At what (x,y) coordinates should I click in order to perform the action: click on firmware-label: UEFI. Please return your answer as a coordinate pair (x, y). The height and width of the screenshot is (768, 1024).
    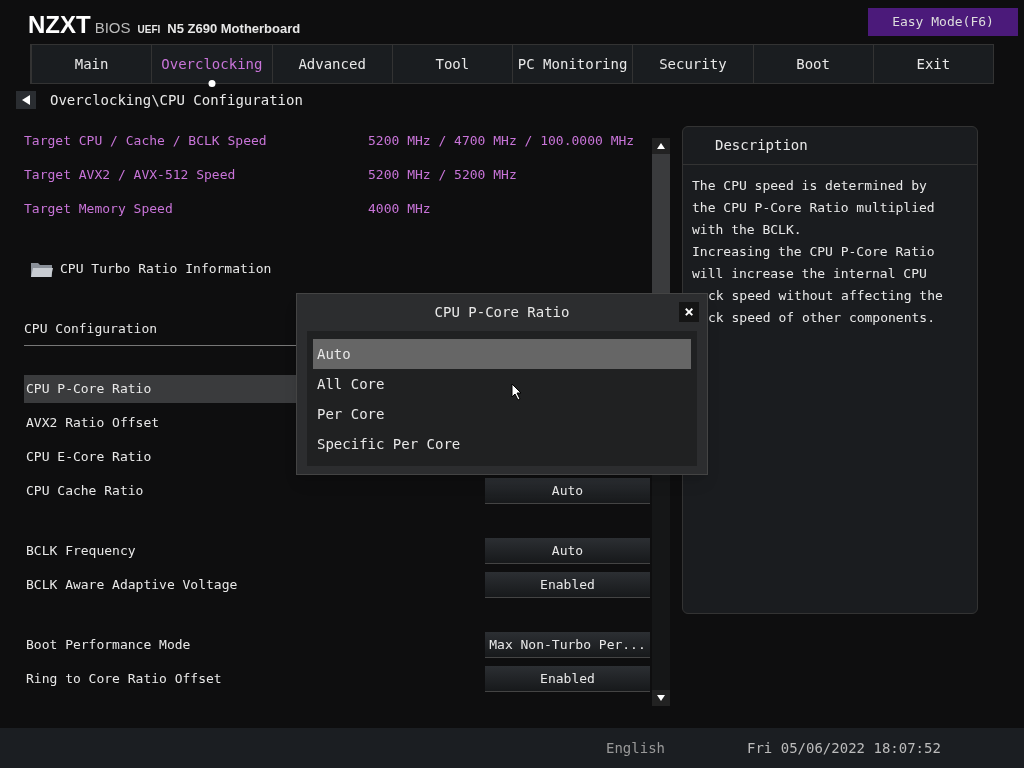
    Looking at the image, I should click on (149, 30).